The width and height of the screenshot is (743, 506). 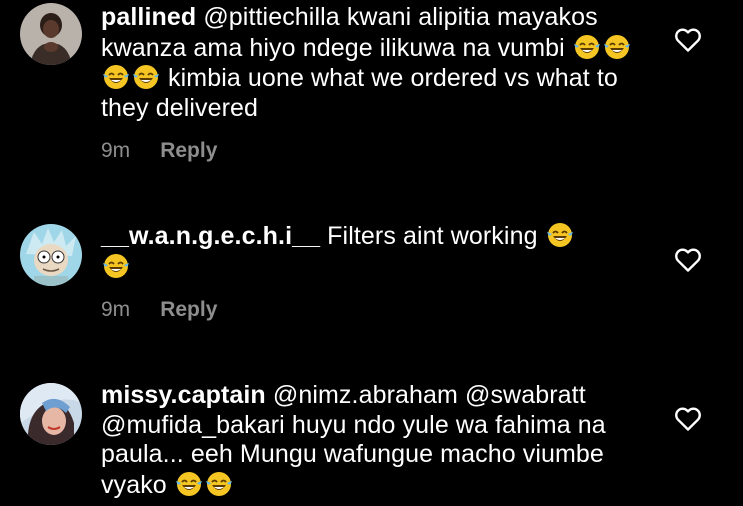 I want to click on comment-username: pallined, so click(x=148, y=17).